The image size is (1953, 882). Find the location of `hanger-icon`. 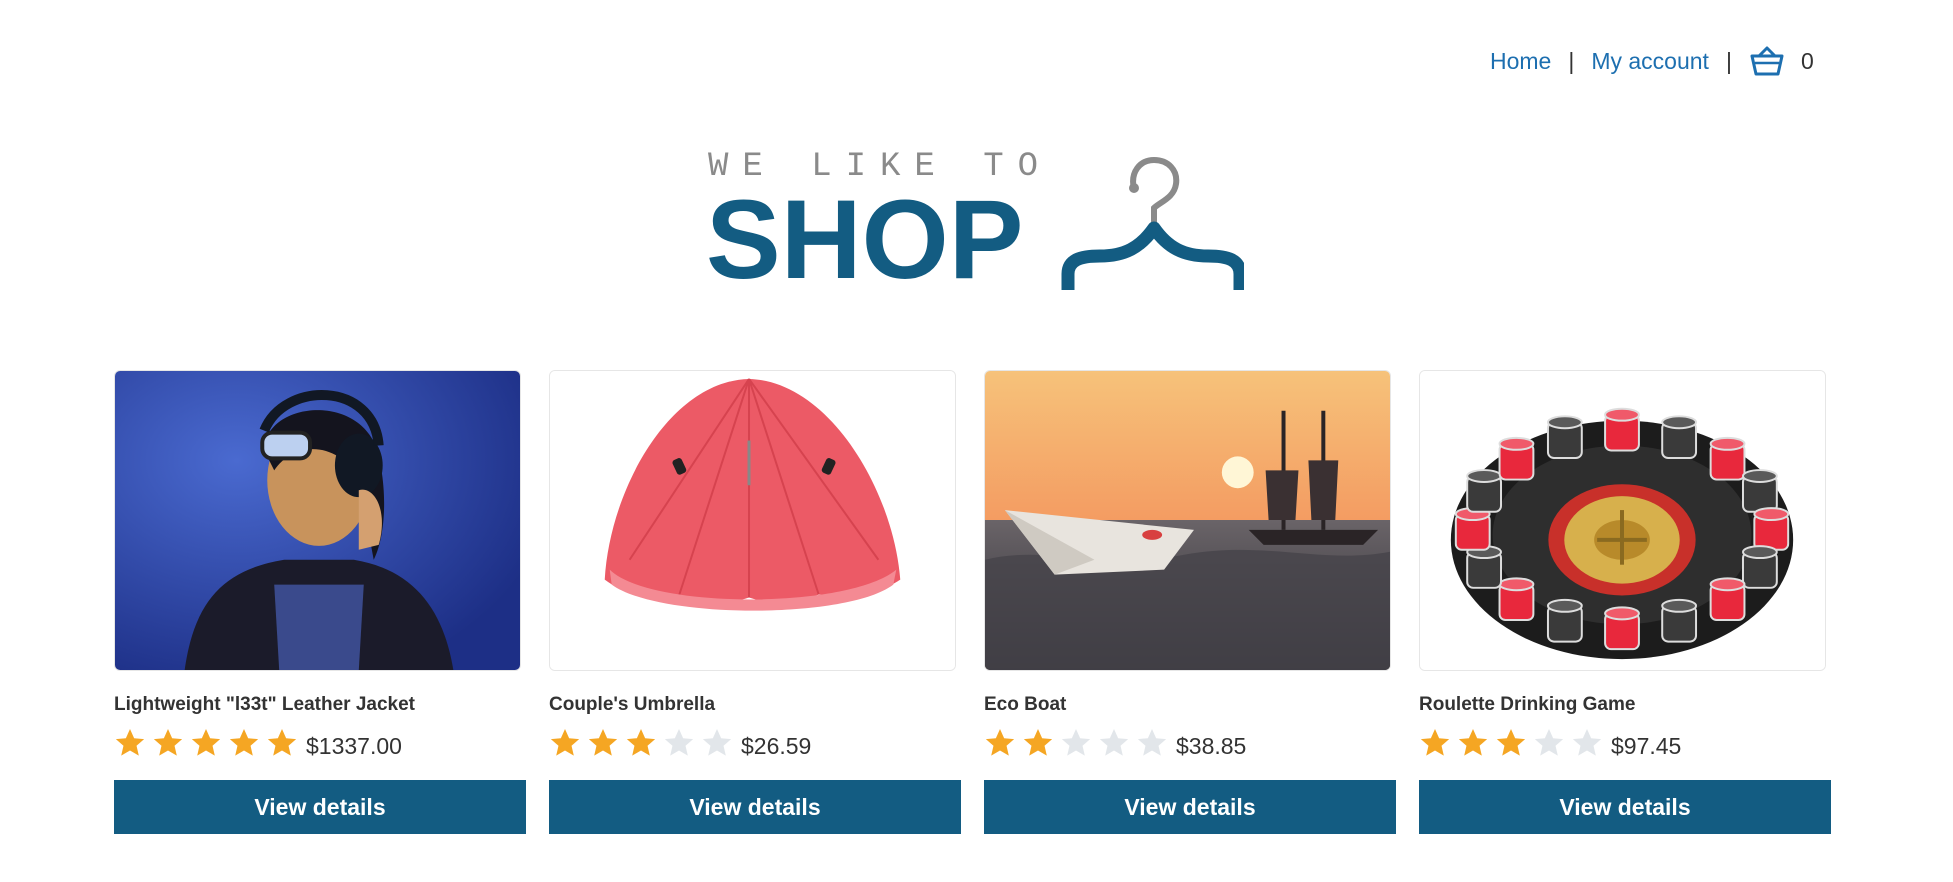

hanger-icon is located at coordinates (1152, 223).